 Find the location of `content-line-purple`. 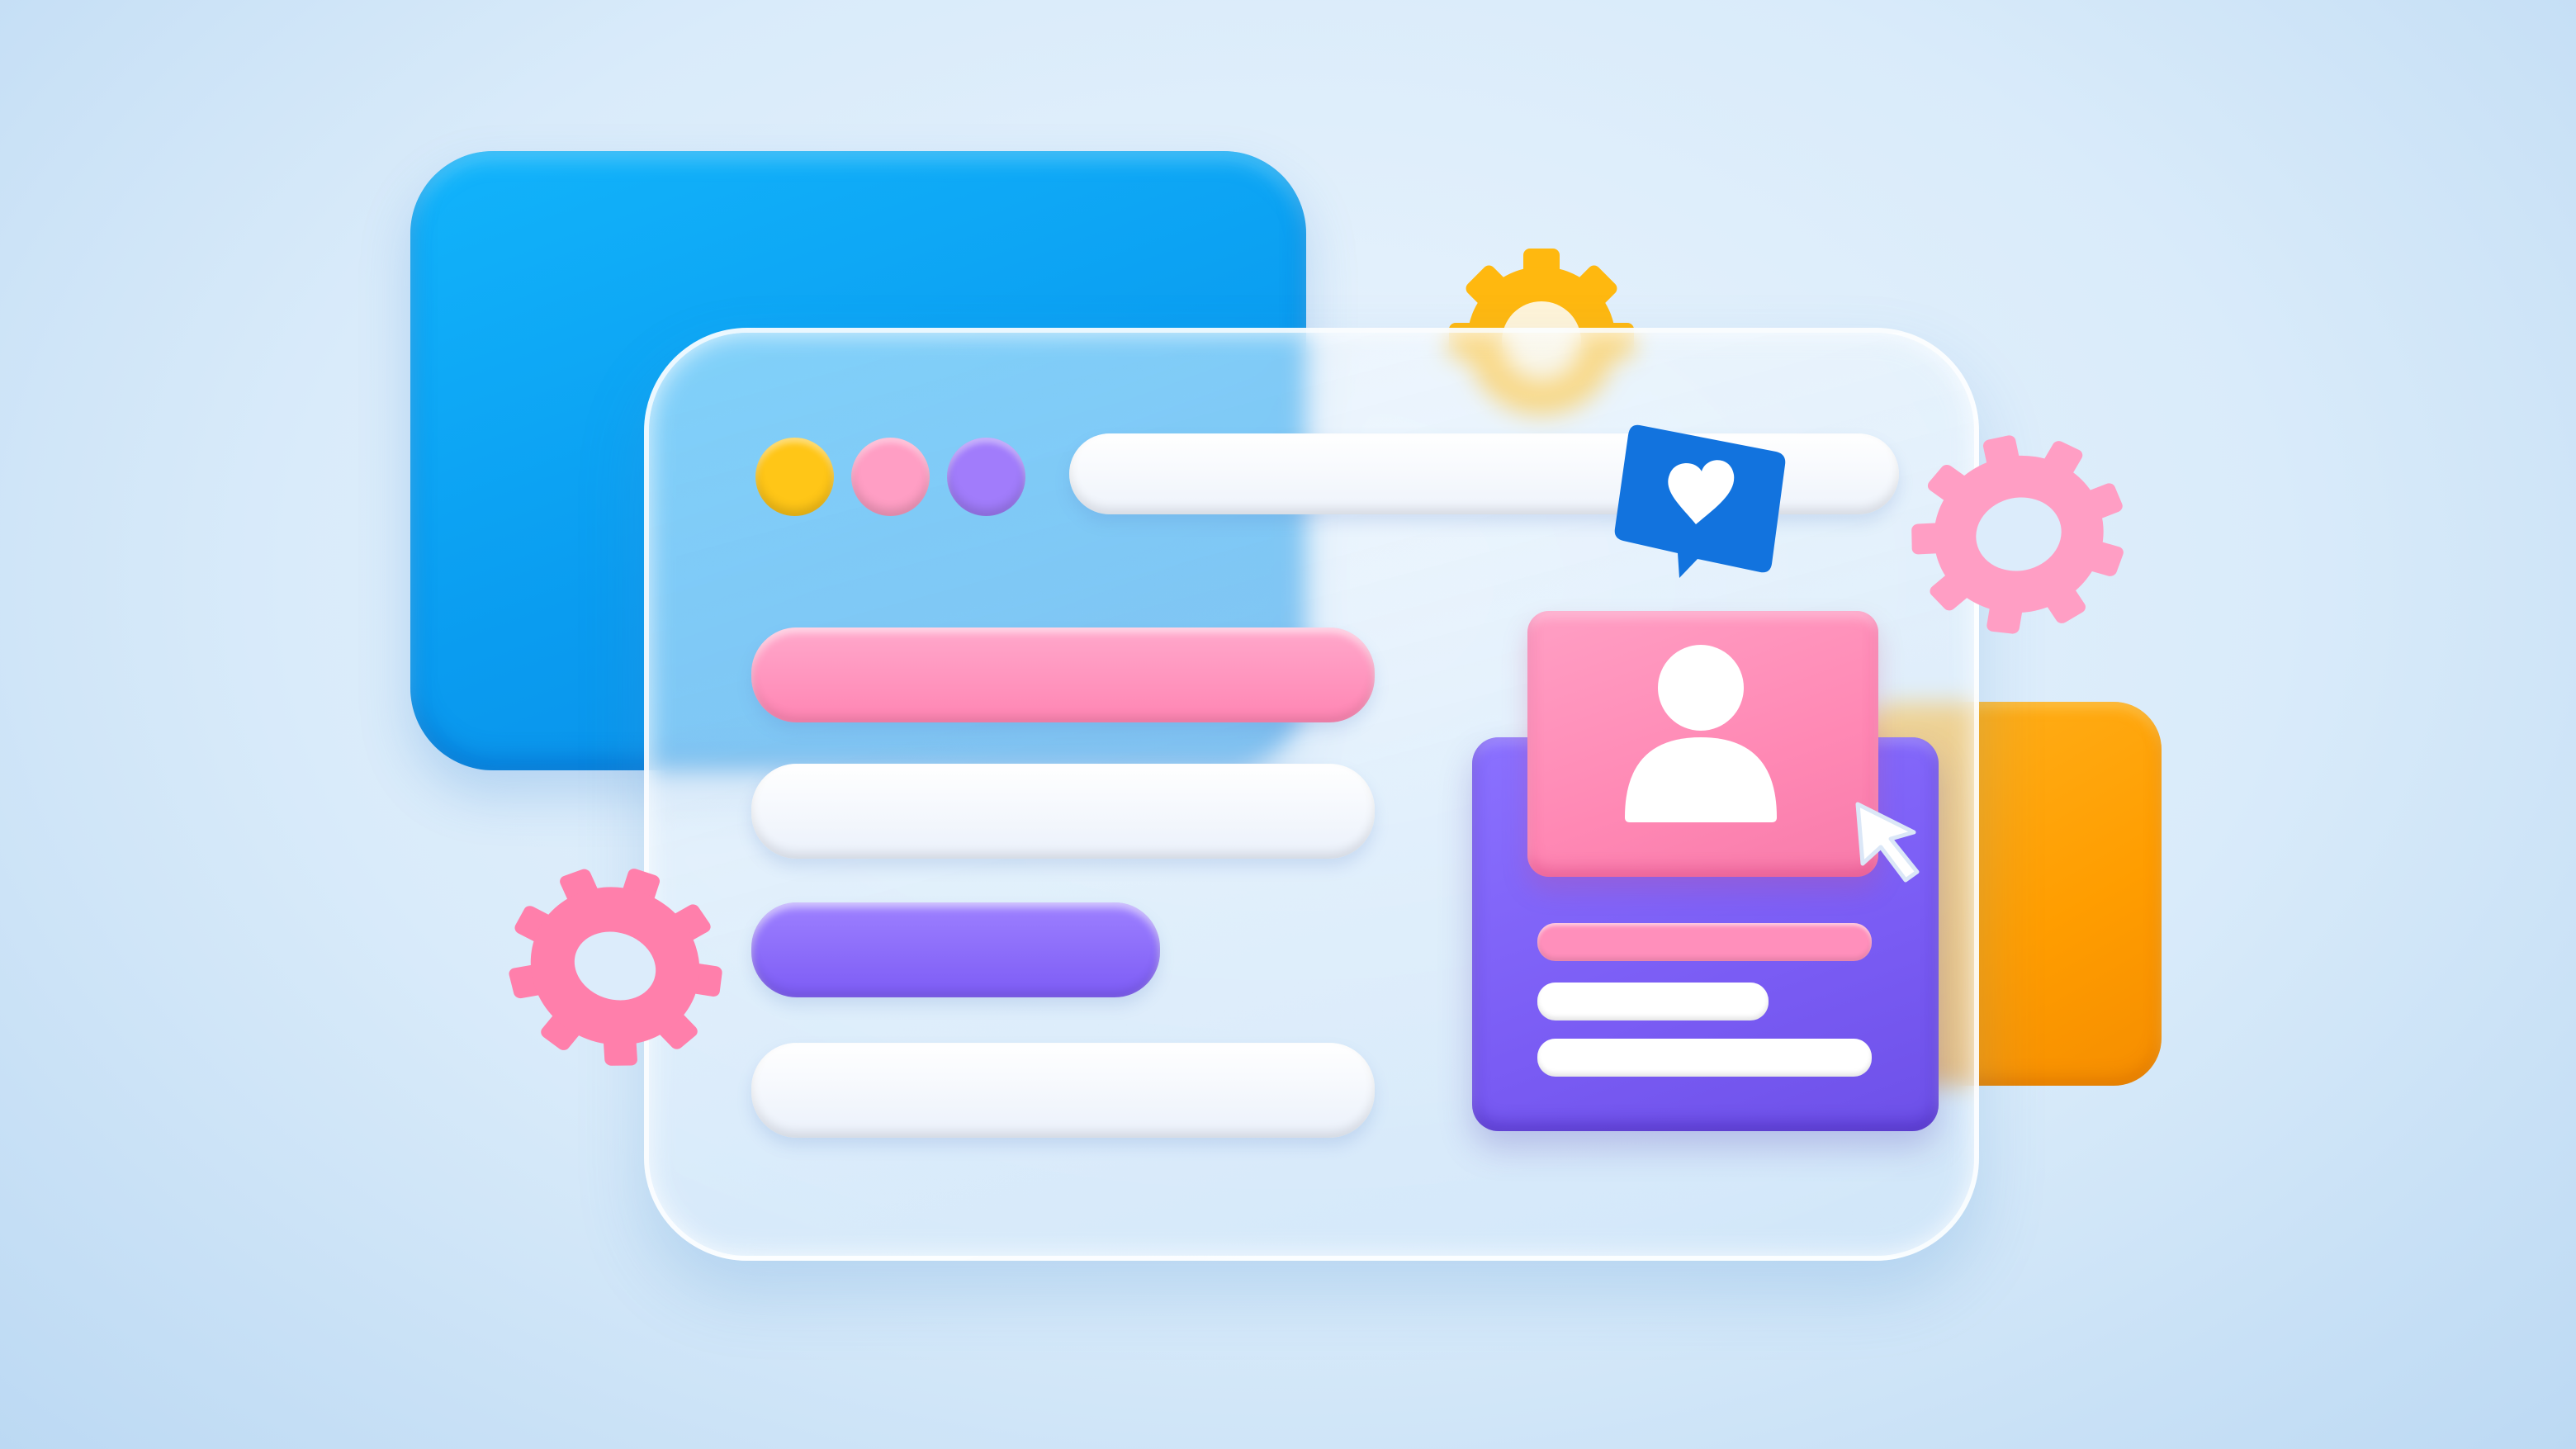

content-line-purple is located at coordinates (955, 949).